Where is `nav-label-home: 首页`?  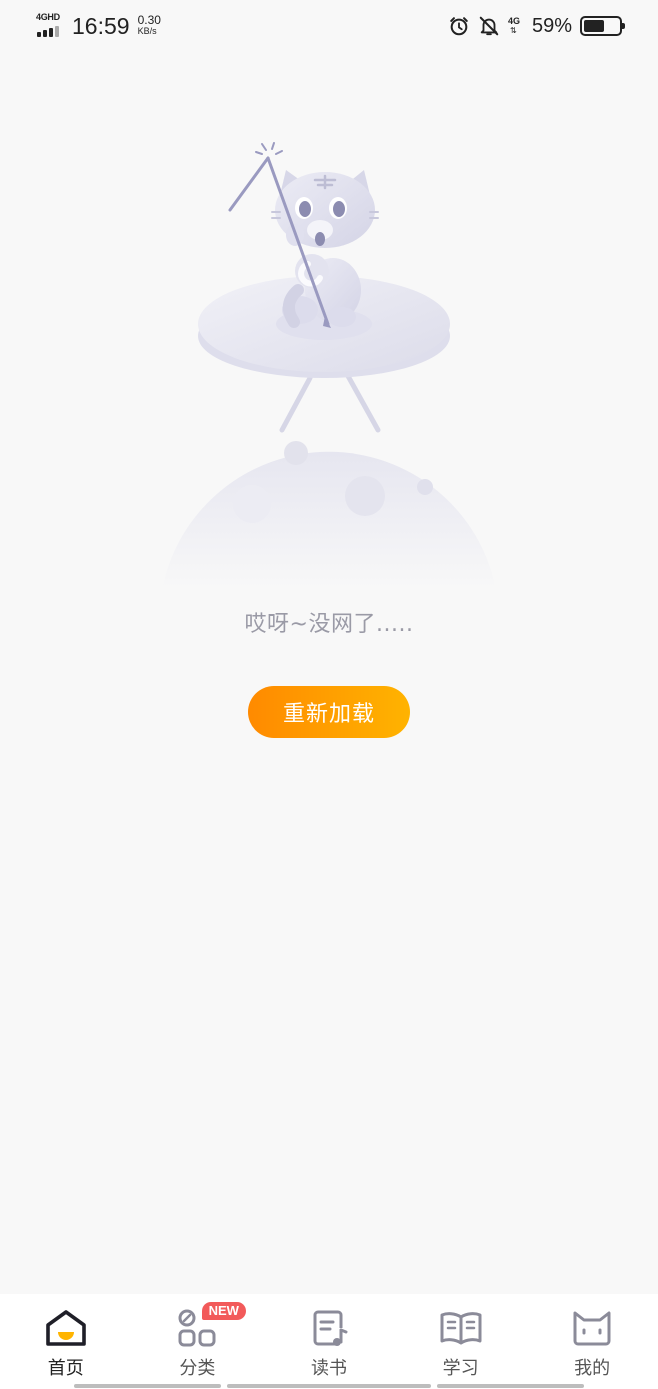
nav-label-home: 首页 is located at coordinates (65, 1368).